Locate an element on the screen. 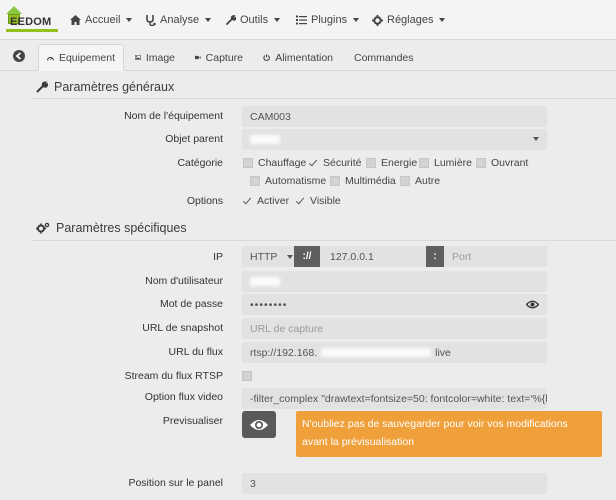  specific-section-title: Paramètres spécifiques is located at coordinates (111, 228).